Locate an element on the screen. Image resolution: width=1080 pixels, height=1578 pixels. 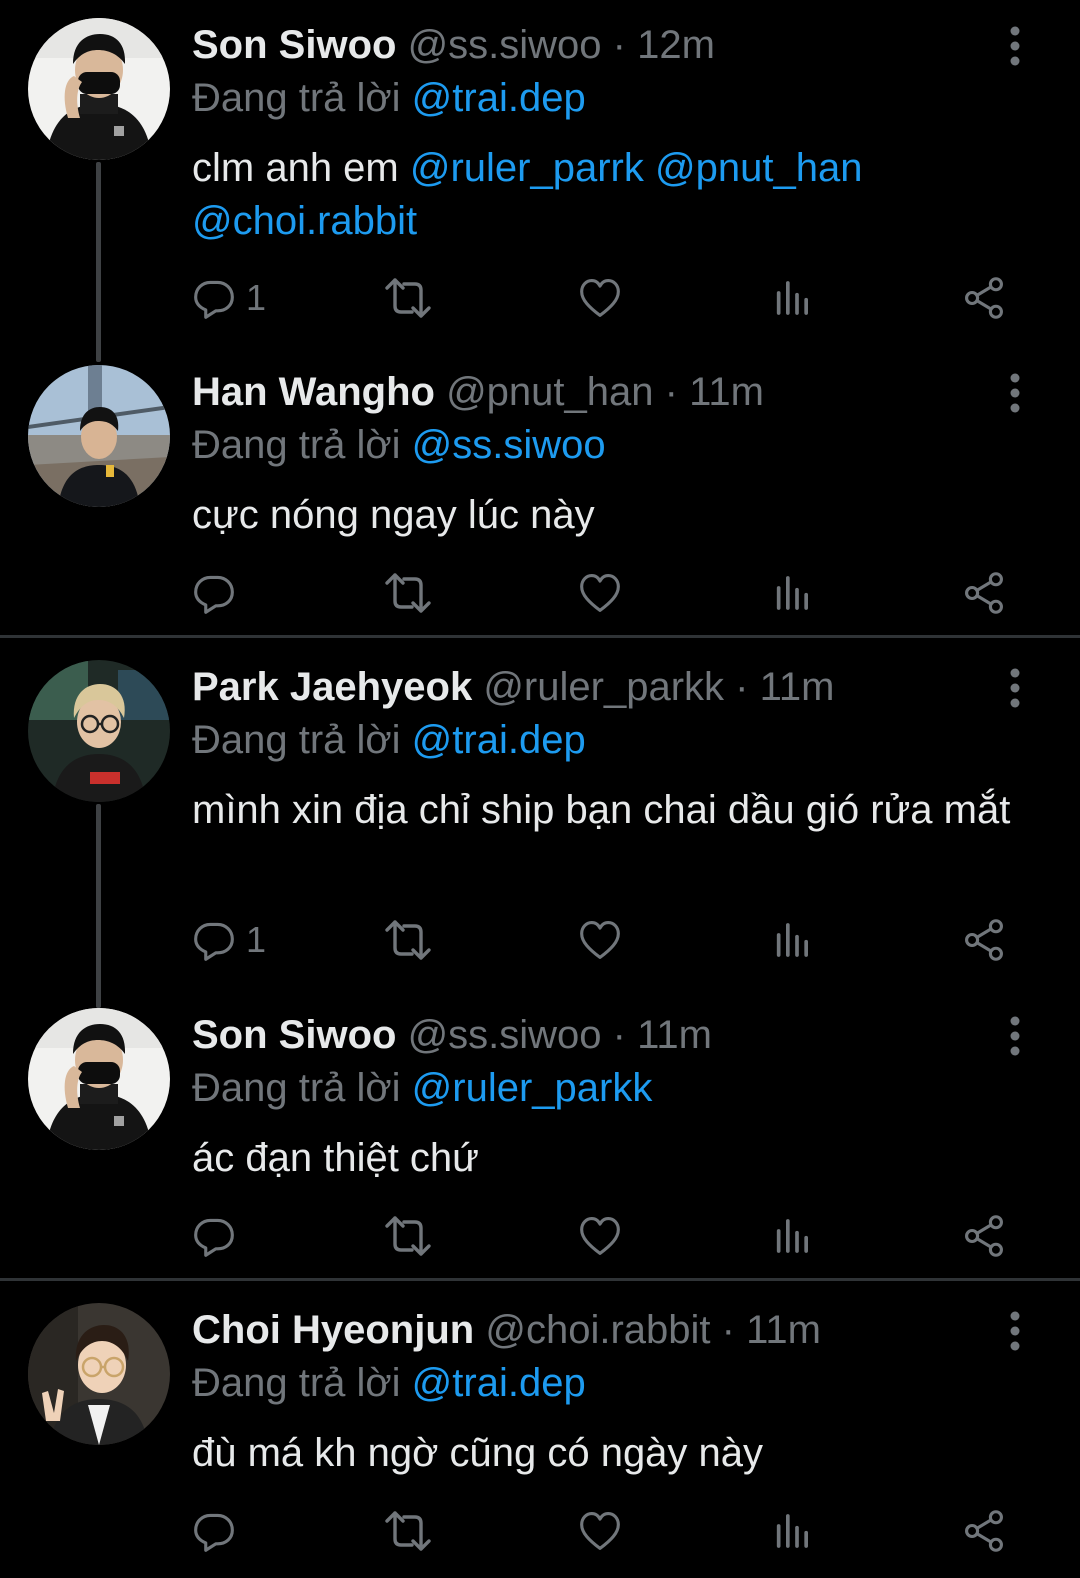
mention-link: @choi.rabbit is located at coordinates (304, 221).